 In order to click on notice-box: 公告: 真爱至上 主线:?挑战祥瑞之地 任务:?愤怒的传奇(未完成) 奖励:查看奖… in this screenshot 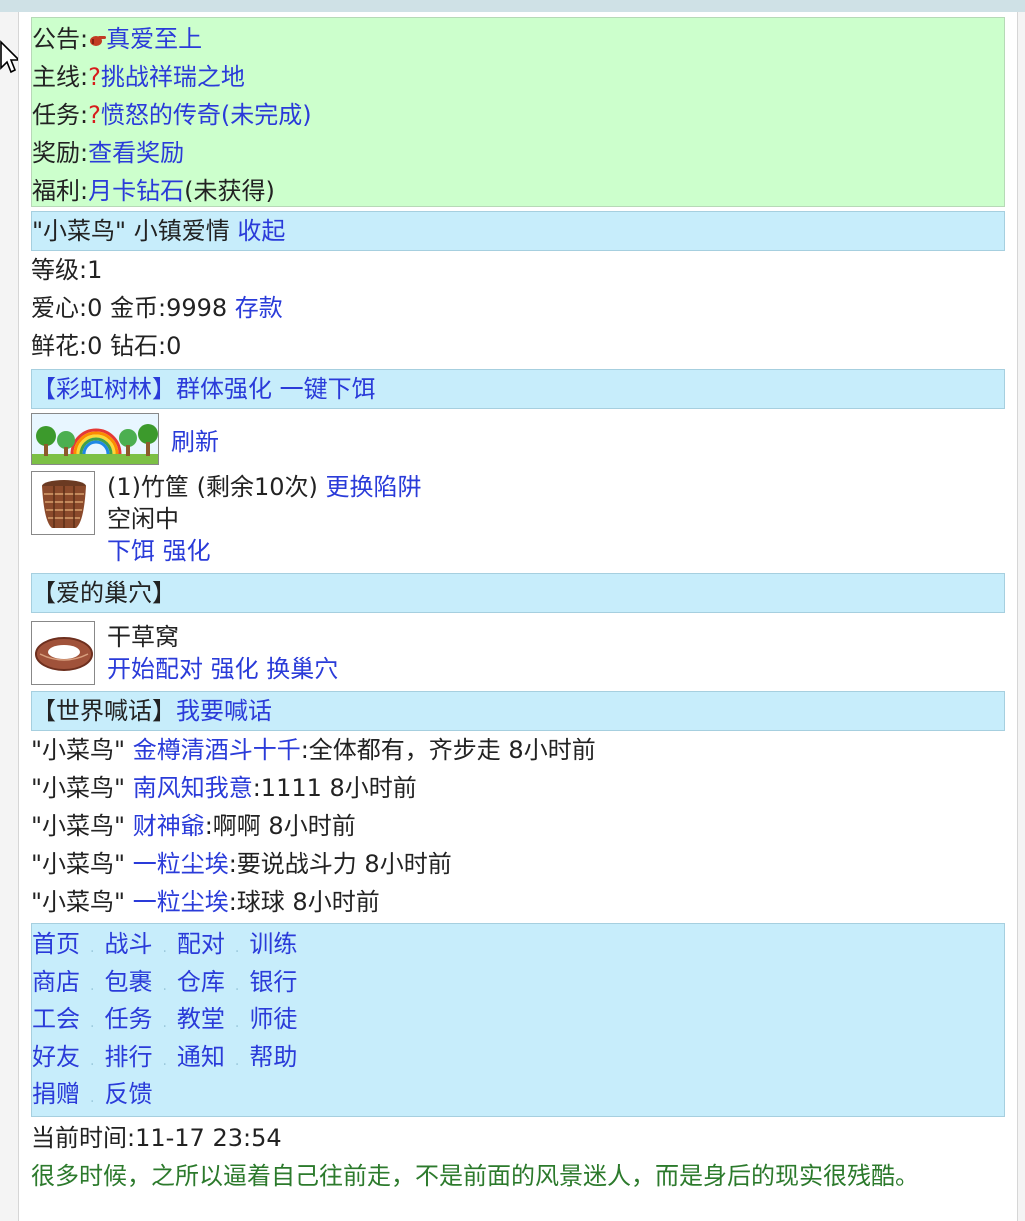, I will do `click(518, 112)`.